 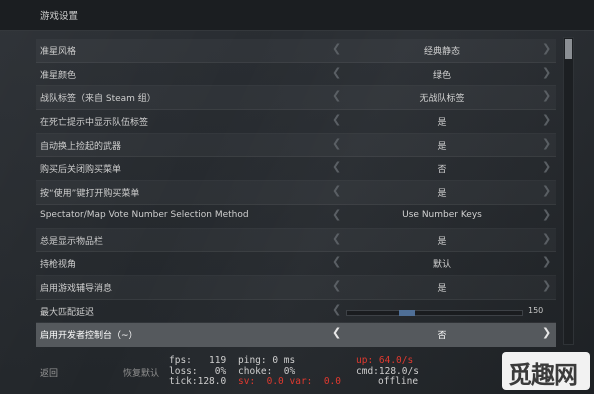 What do you see at coordinates (434, 312) in the screenshot?
I see `ping-slider` at bounding box center [434, 312].